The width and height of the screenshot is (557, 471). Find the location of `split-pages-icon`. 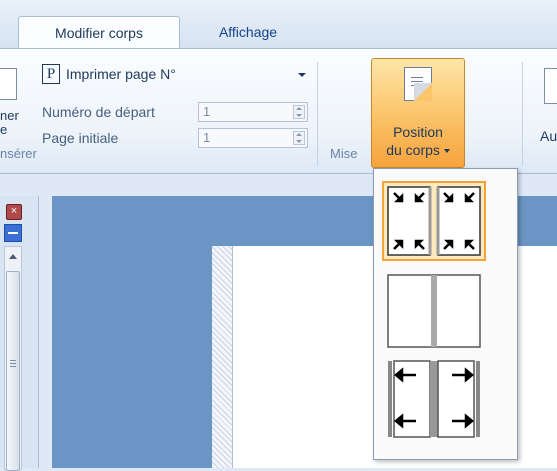

split-pages-icon is located at coordinates (434, 311).